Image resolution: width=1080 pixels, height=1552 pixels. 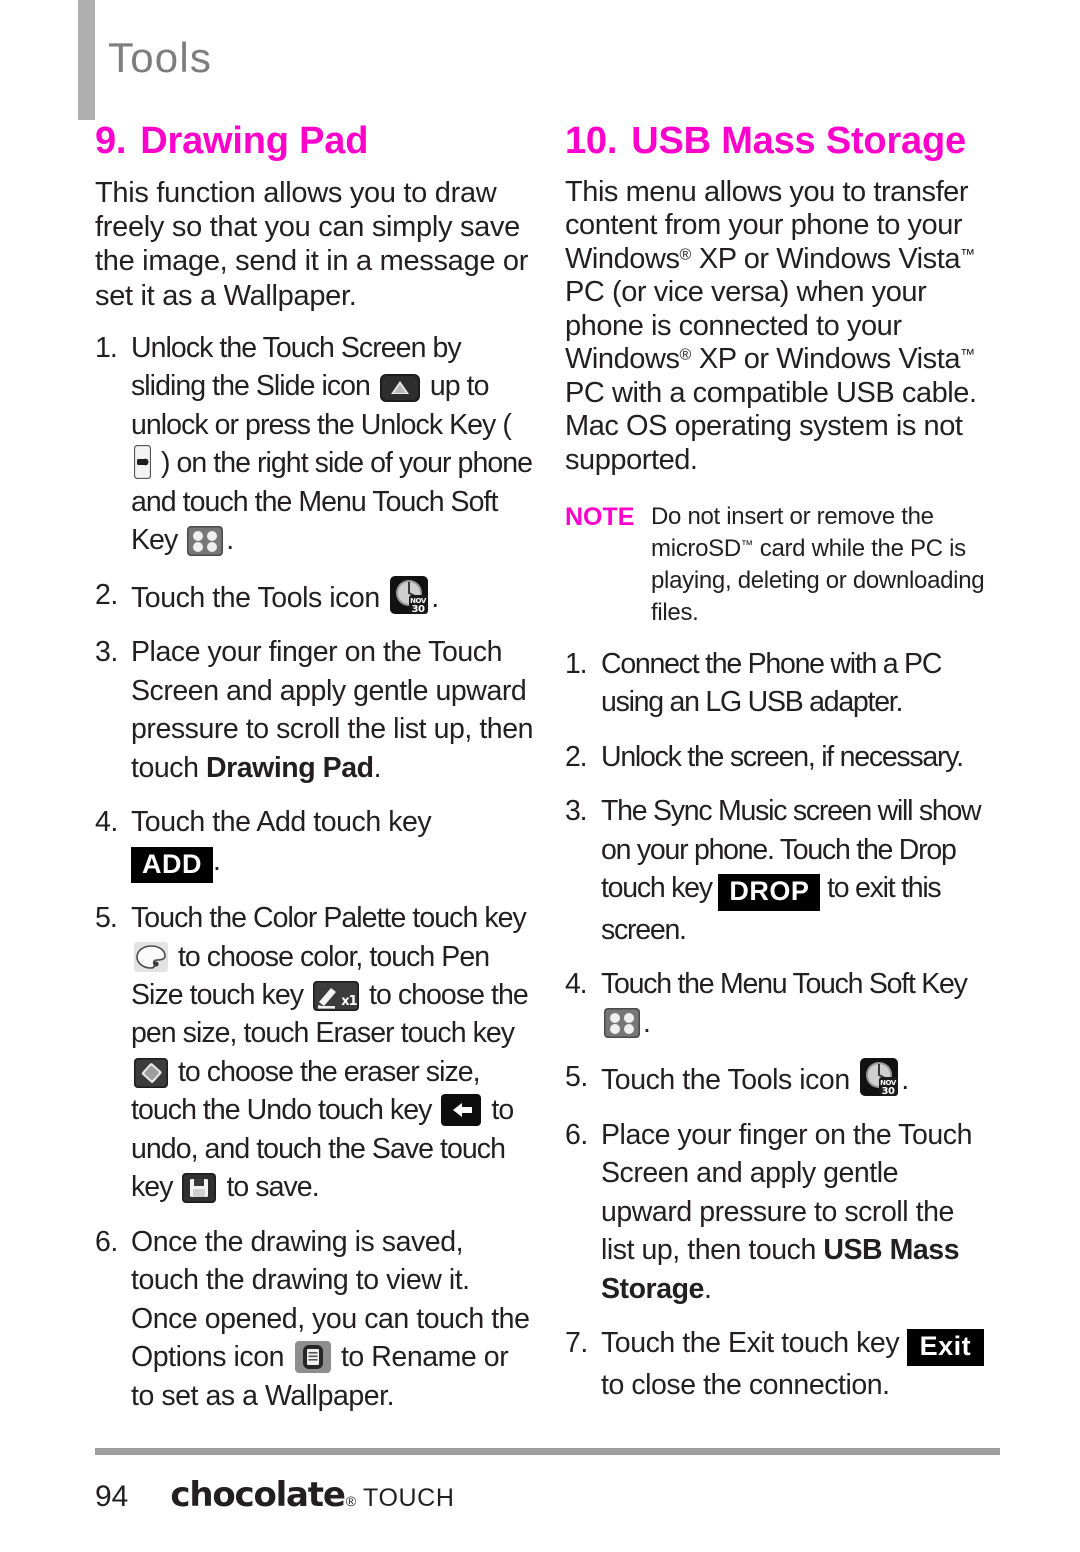 What do you see at coordinates (547, 1451) in the screenshot?
I see `footer-divider` at bounding box center [547, 1451].